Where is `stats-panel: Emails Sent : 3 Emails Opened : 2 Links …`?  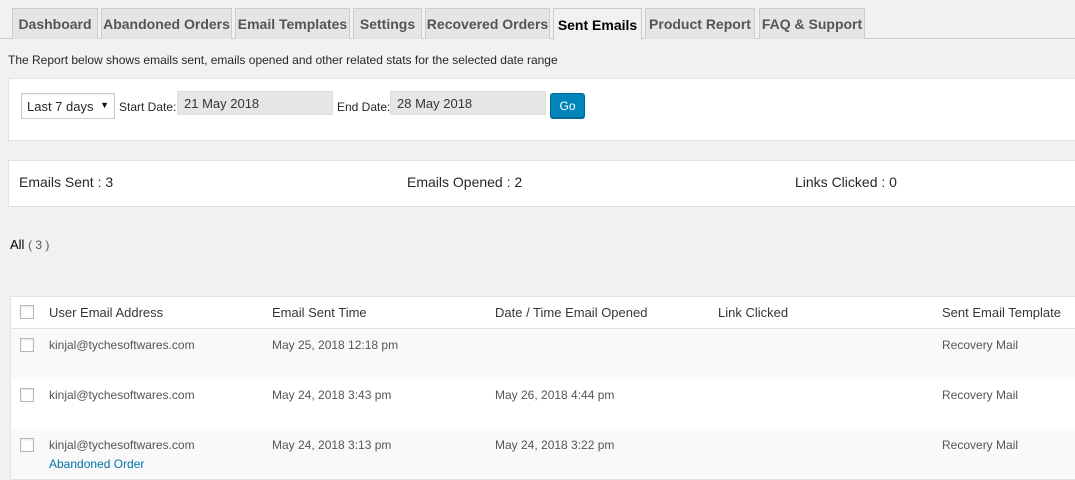
stats-panel: Emails Sent : 3 Emails Opened : 2 Links … is located at coordinates (541, 183).